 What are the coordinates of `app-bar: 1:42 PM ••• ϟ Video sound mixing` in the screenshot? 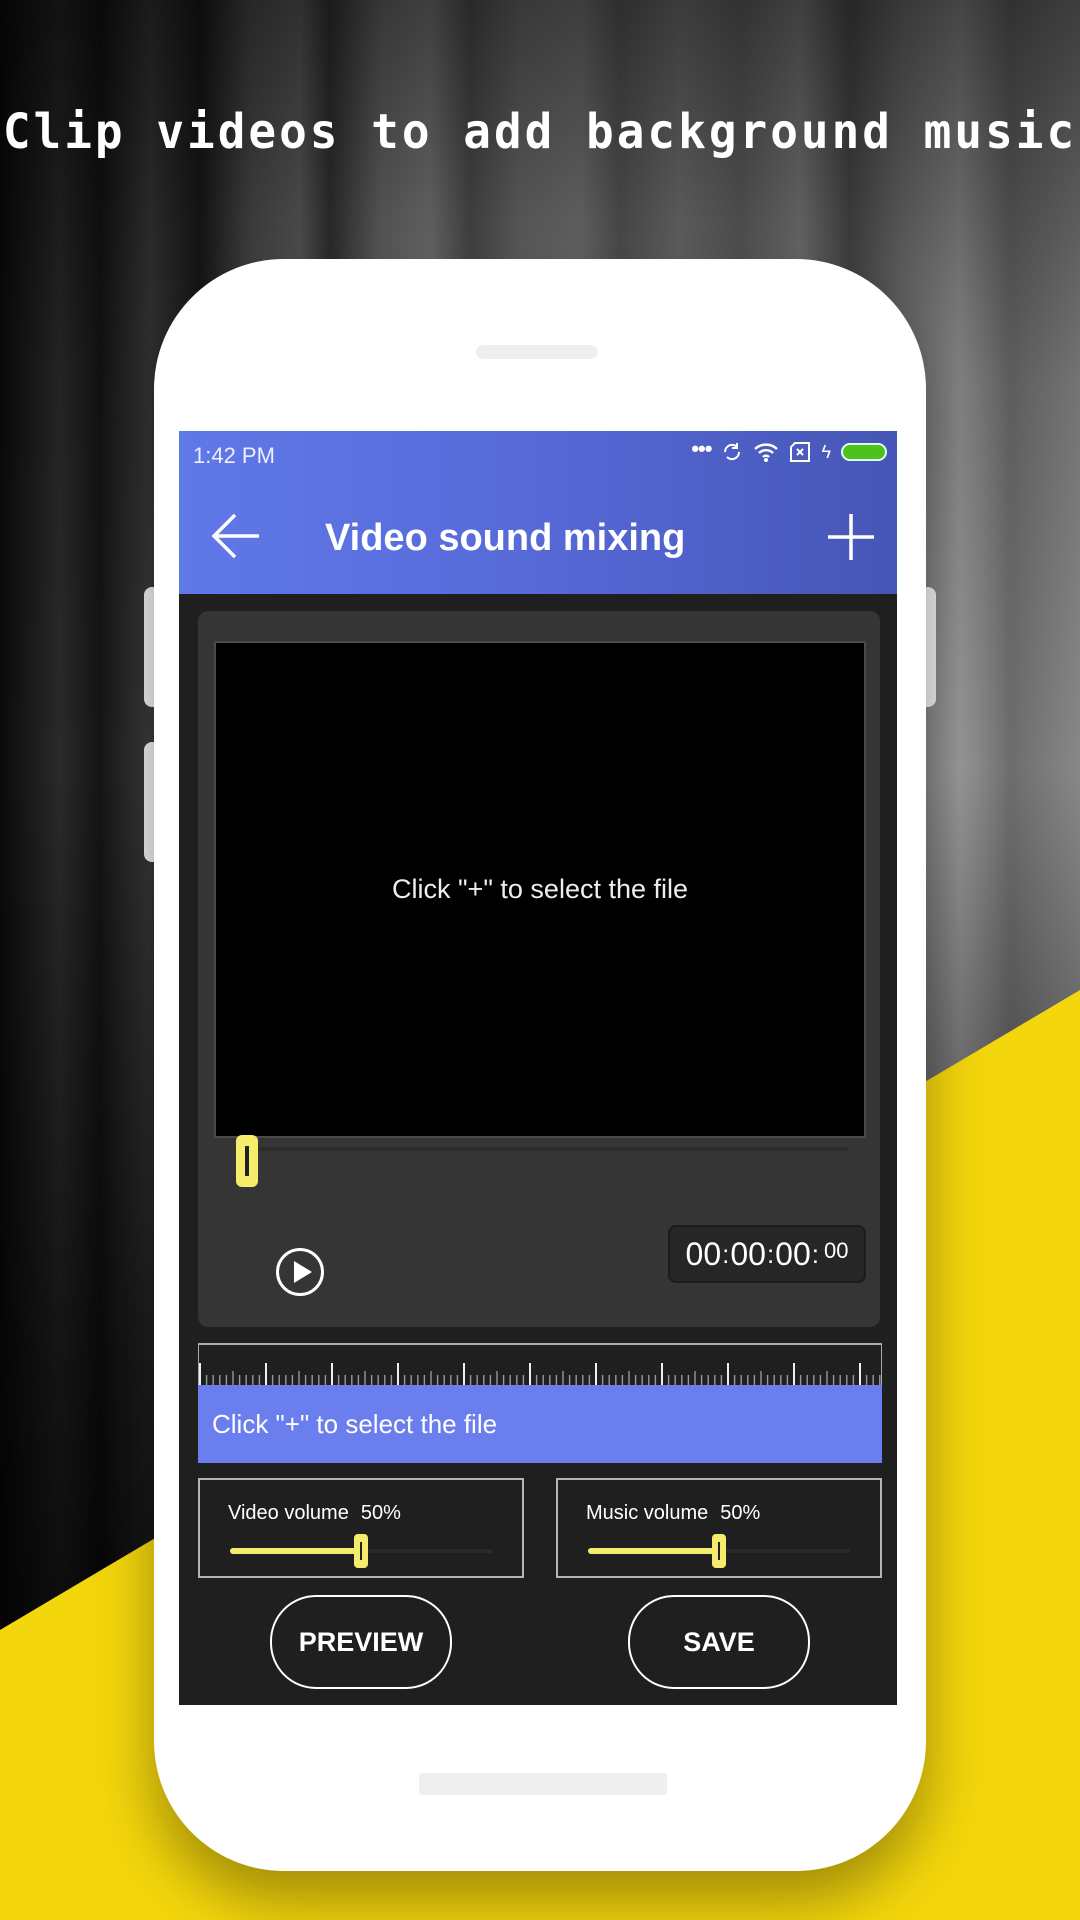 It's located at (538, 512).